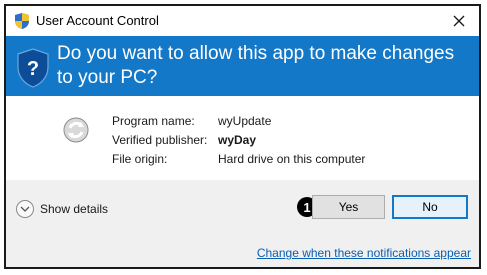 The image size is (487, 275). What do you see at coordinates (160, 140) in the screenshot?
I see `publisher-label: Verified publisher:` at bounding box center [160, 140].